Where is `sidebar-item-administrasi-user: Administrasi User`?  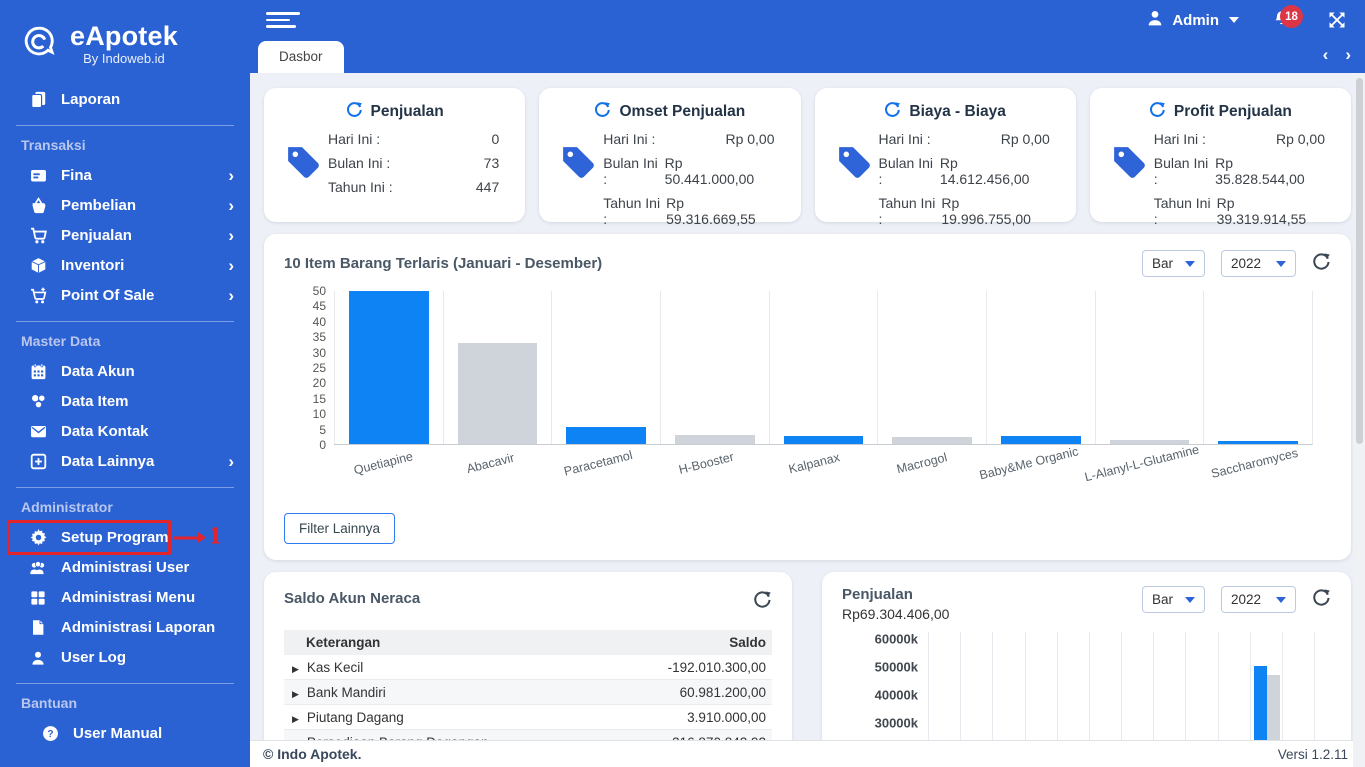 sidebar-item-administrasi-user: Administrasi User is located at coordinates (125, 567).